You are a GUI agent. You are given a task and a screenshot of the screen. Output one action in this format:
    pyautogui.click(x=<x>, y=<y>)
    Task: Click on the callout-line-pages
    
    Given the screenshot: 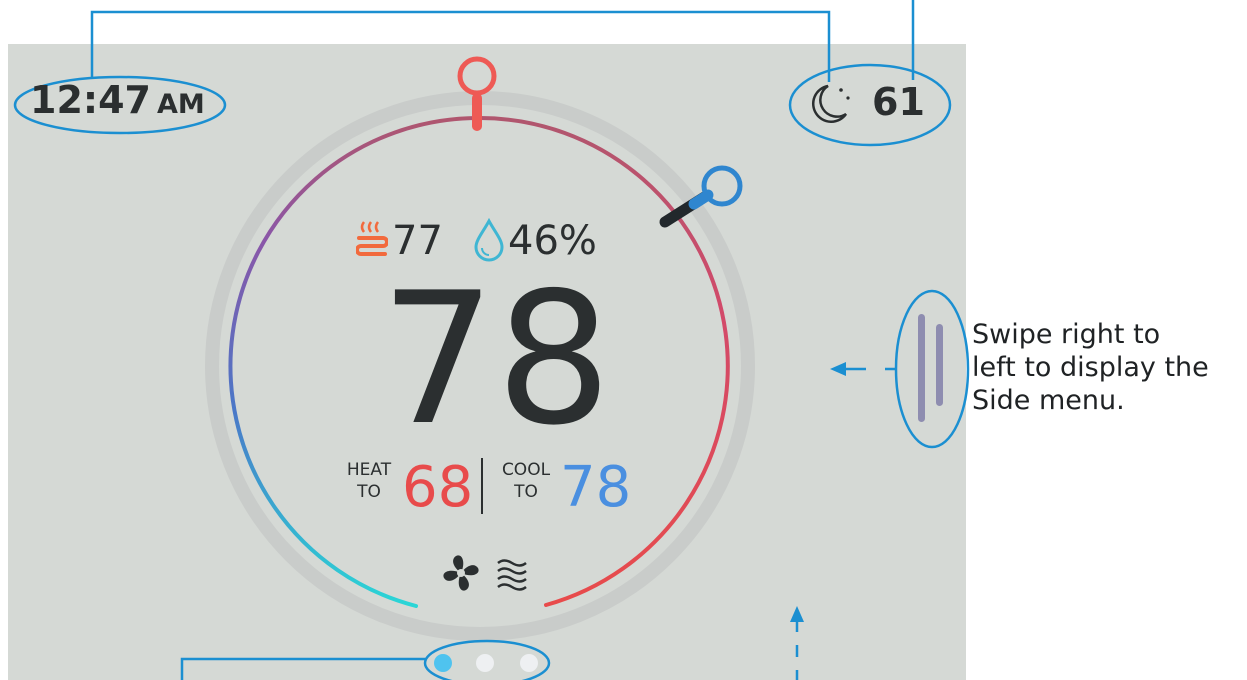 What is the action you would take?
    pyautogui.click(x=303, y=668)
    